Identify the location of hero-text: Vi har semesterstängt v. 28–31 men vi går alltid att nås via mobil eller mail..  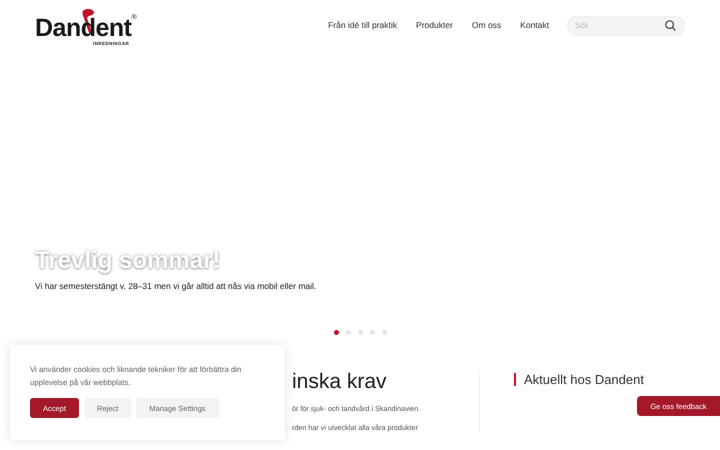
(176, 286).